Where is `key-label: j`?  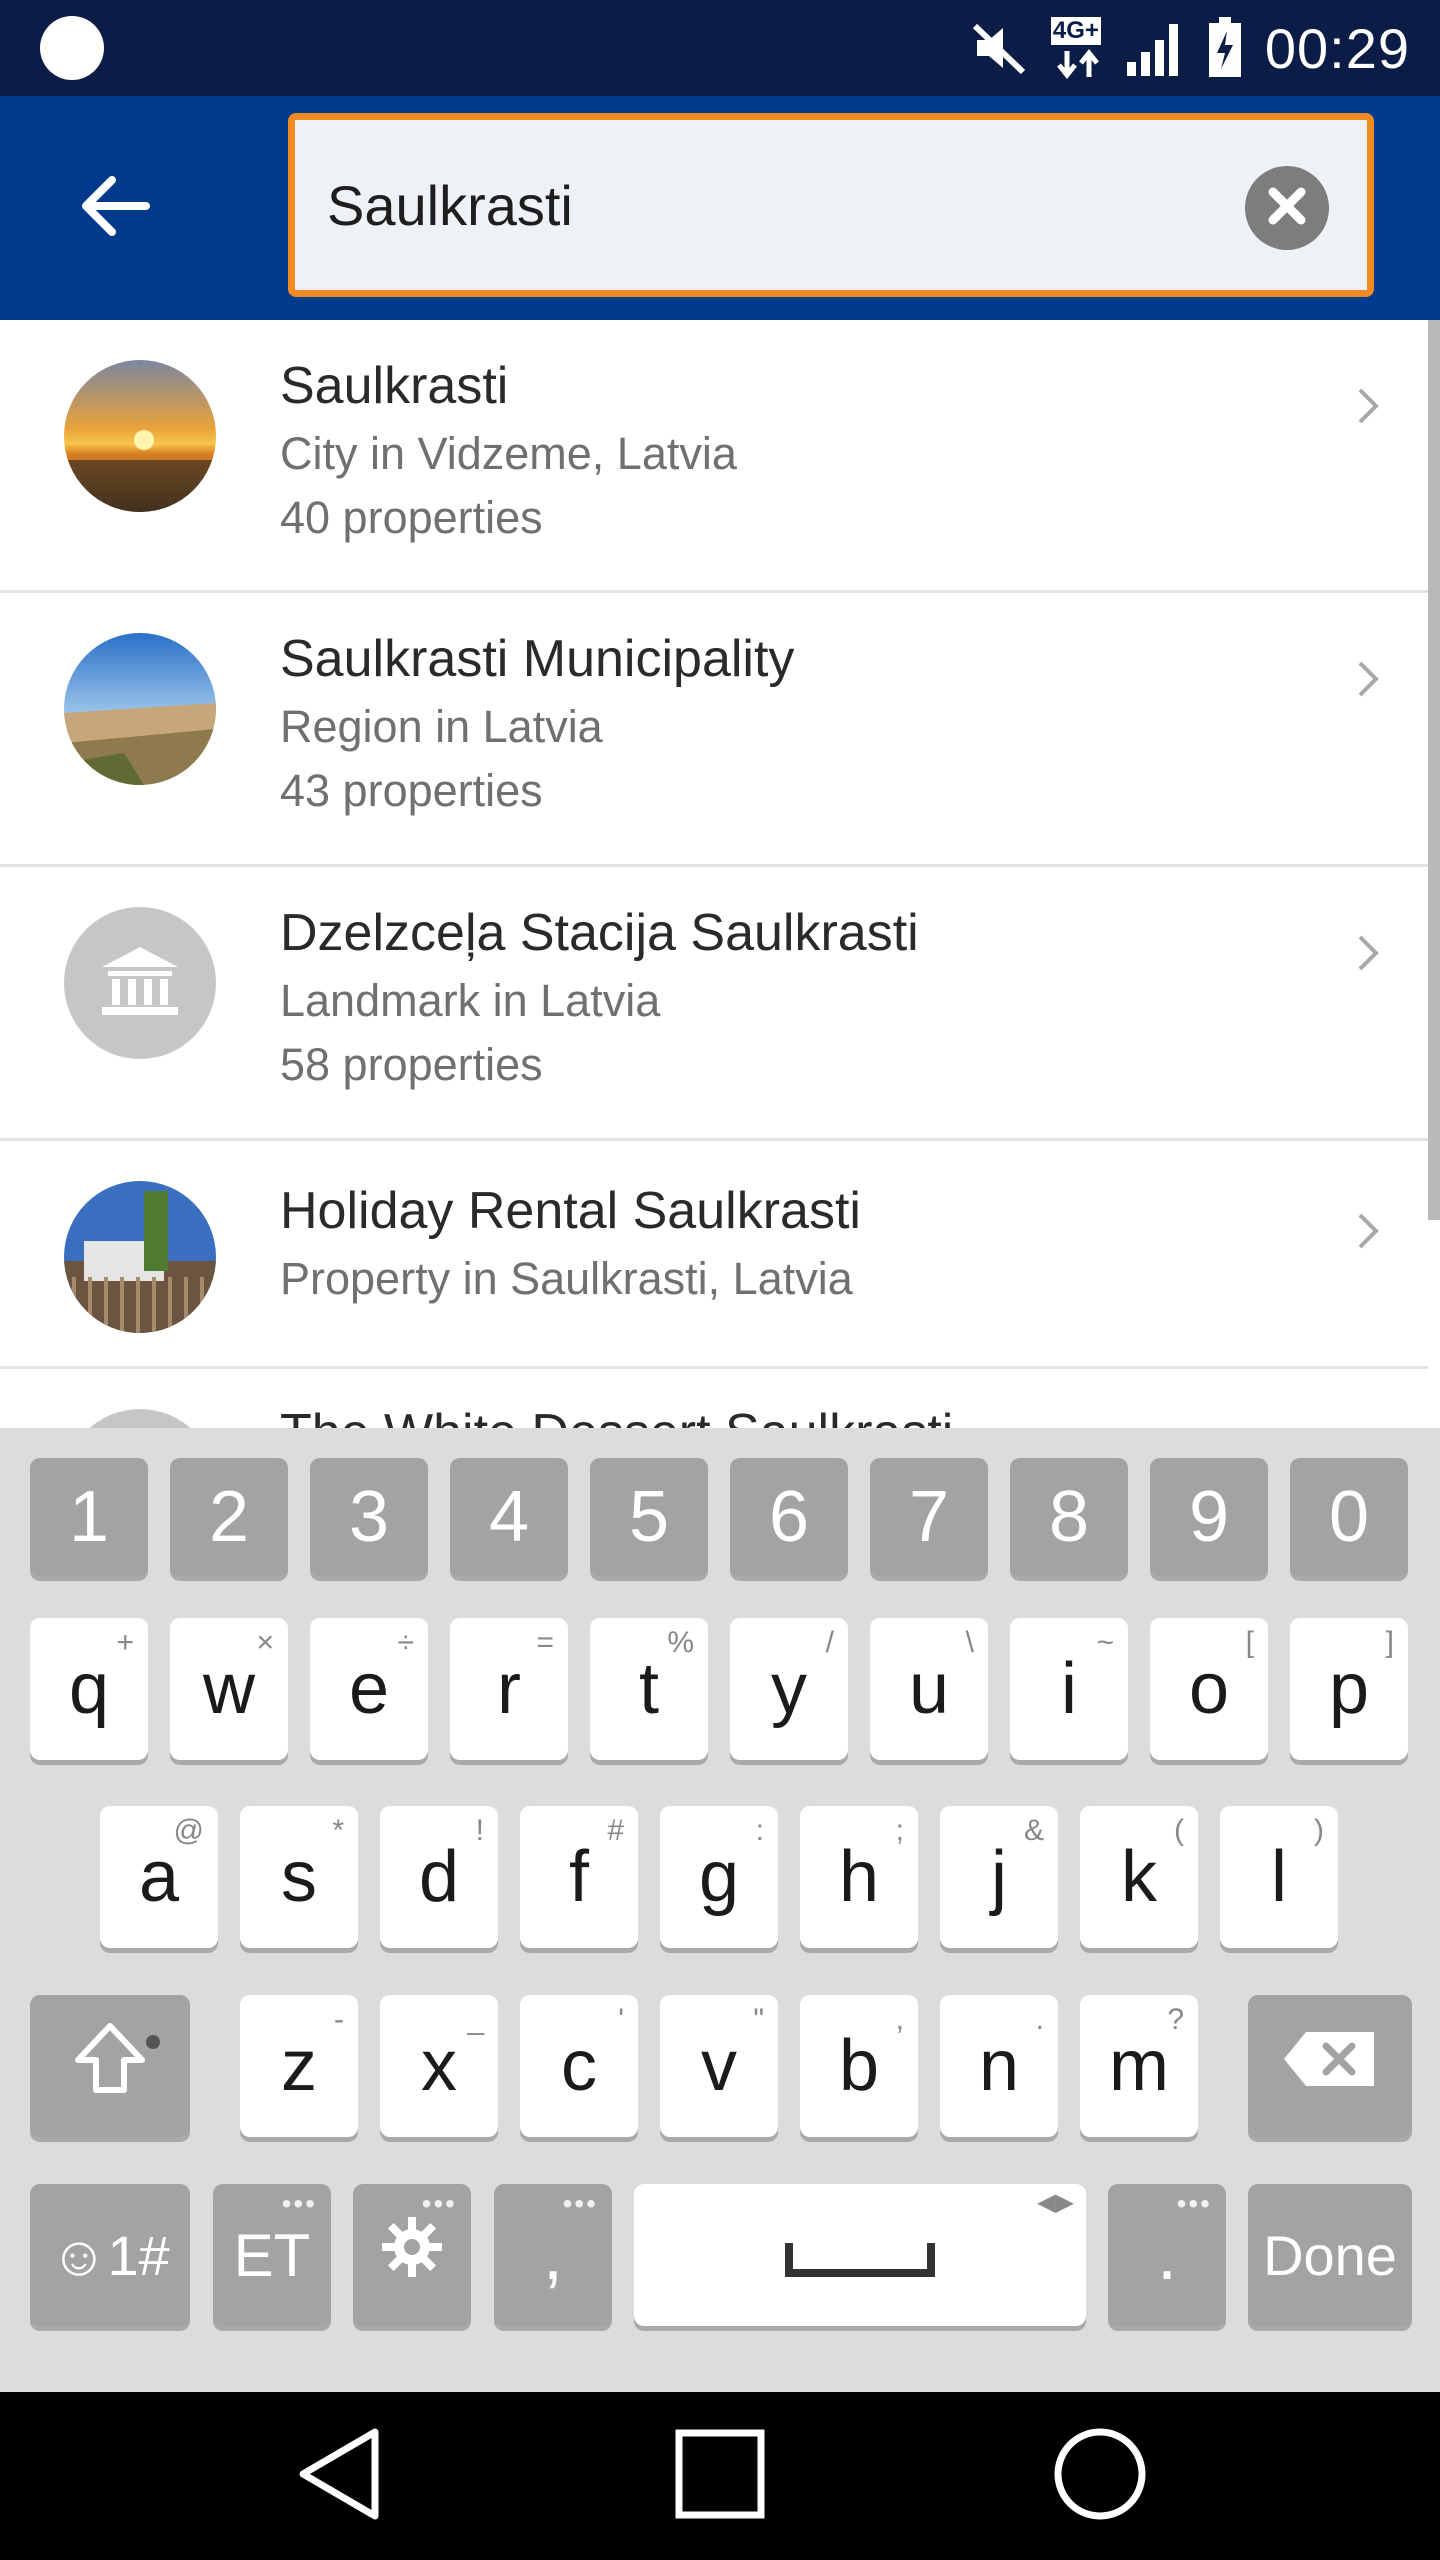 key-label: j is located at coordinates (999, 1877).